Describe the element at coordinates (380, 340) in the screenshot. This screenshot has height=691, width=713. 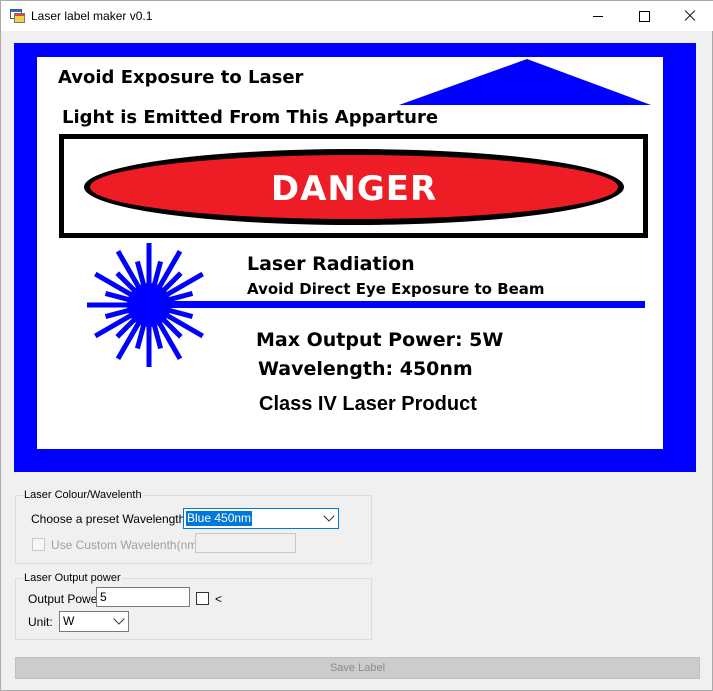
I see `label-max-power: Max Output Power: 5W` at that location.